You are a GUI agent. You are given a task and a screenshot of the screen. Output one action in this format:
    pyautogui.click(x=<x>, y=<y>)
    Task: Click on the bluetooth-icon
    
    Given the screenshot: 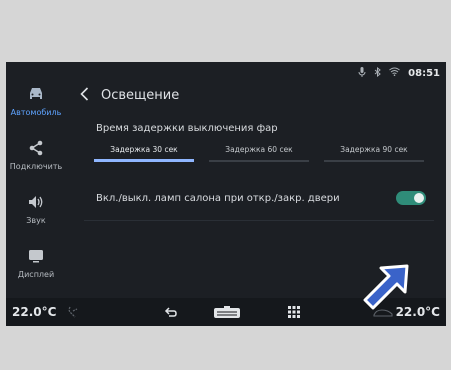 What is the action you would take?
    pyautogui.click(x=377, y=73)
    